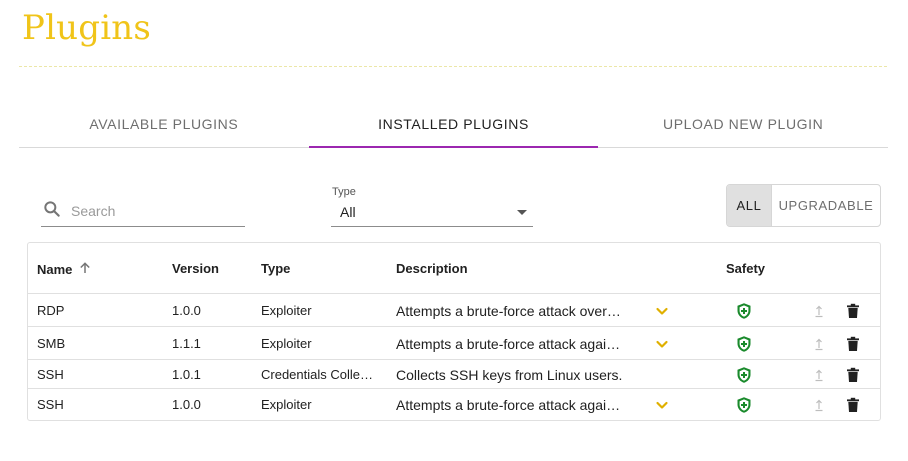 This screenshot has width=908, height=461. What do you see at coordinates (509, 374) in the screenshot?
I see `plugin-description: Collects SSH keys from Linux users.` at bounding box center [509, 374].